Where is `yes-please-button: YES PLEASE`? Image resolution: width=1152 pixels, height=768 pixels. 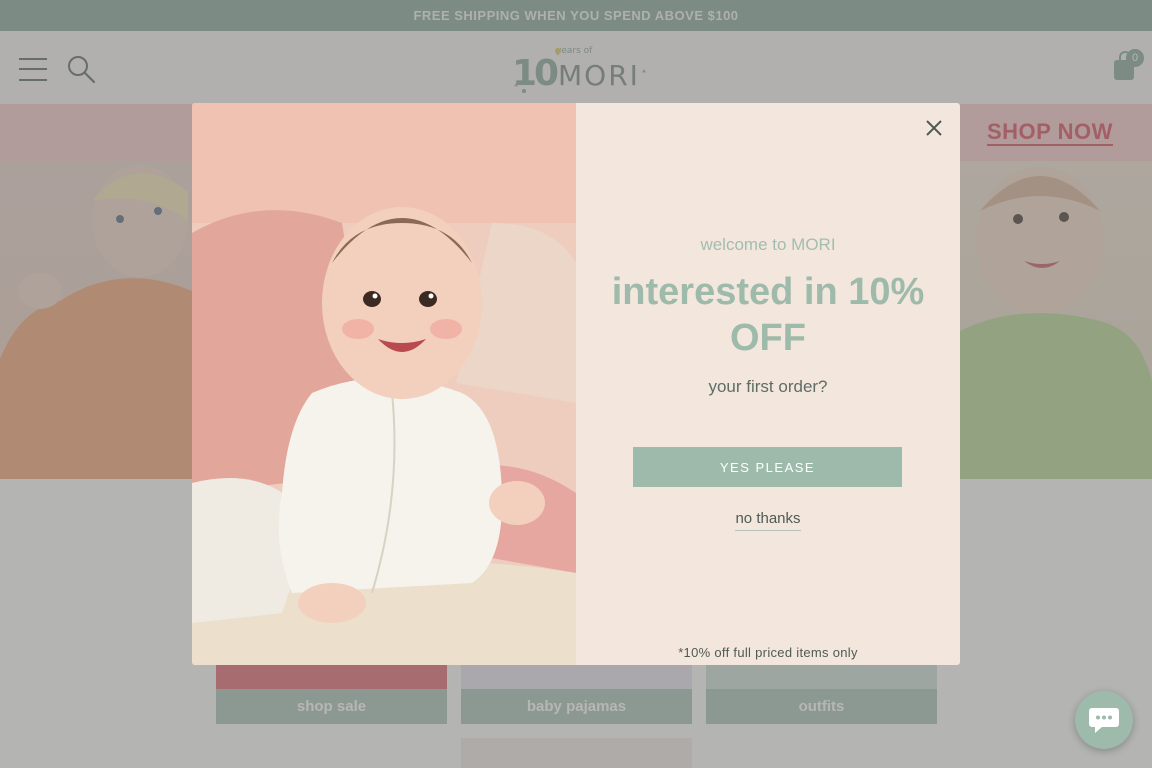
yes-please-button: YES PLEASE is located at coordinates (767, 467).